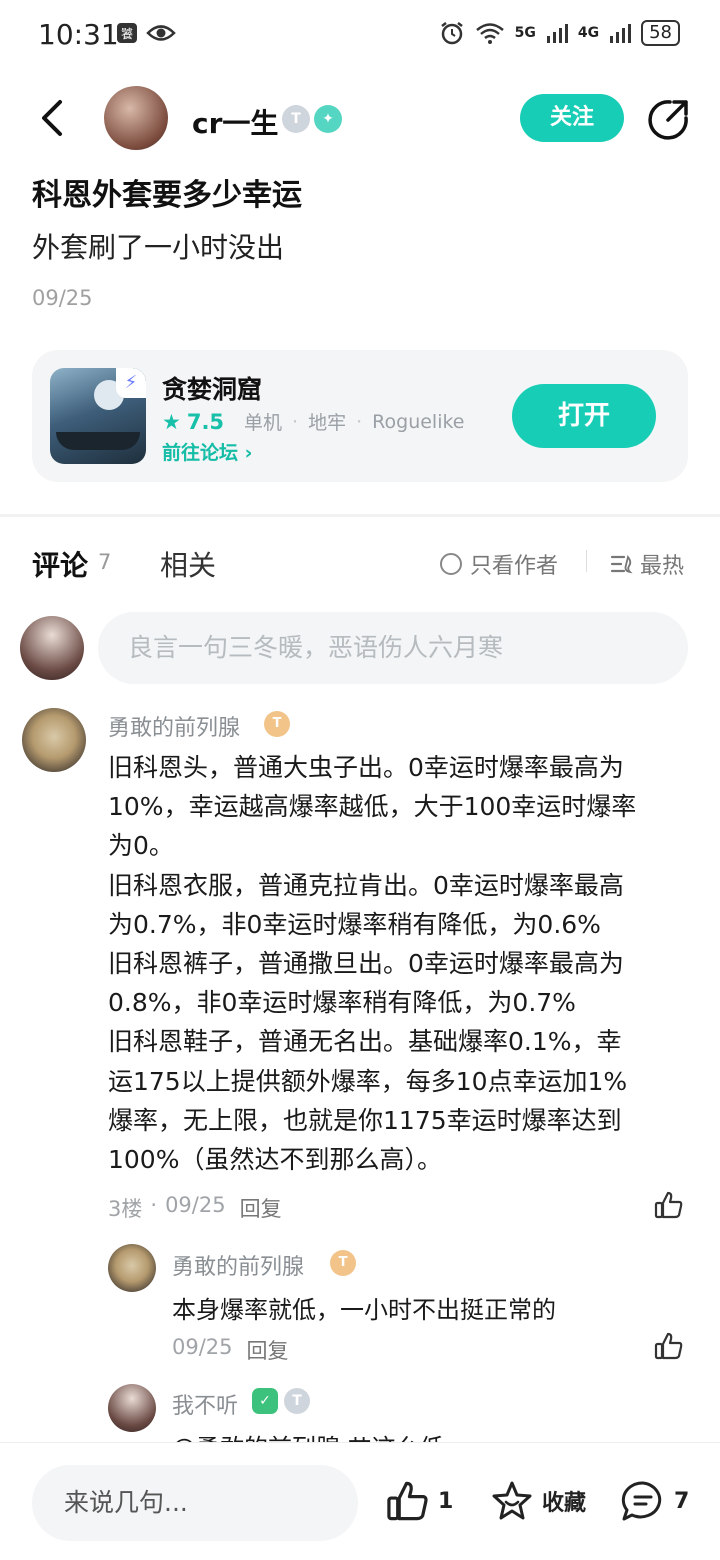 This screenshot has height=1560, width=720. I want to click on verified-badge-icon: ✓, so click(265, 1401).